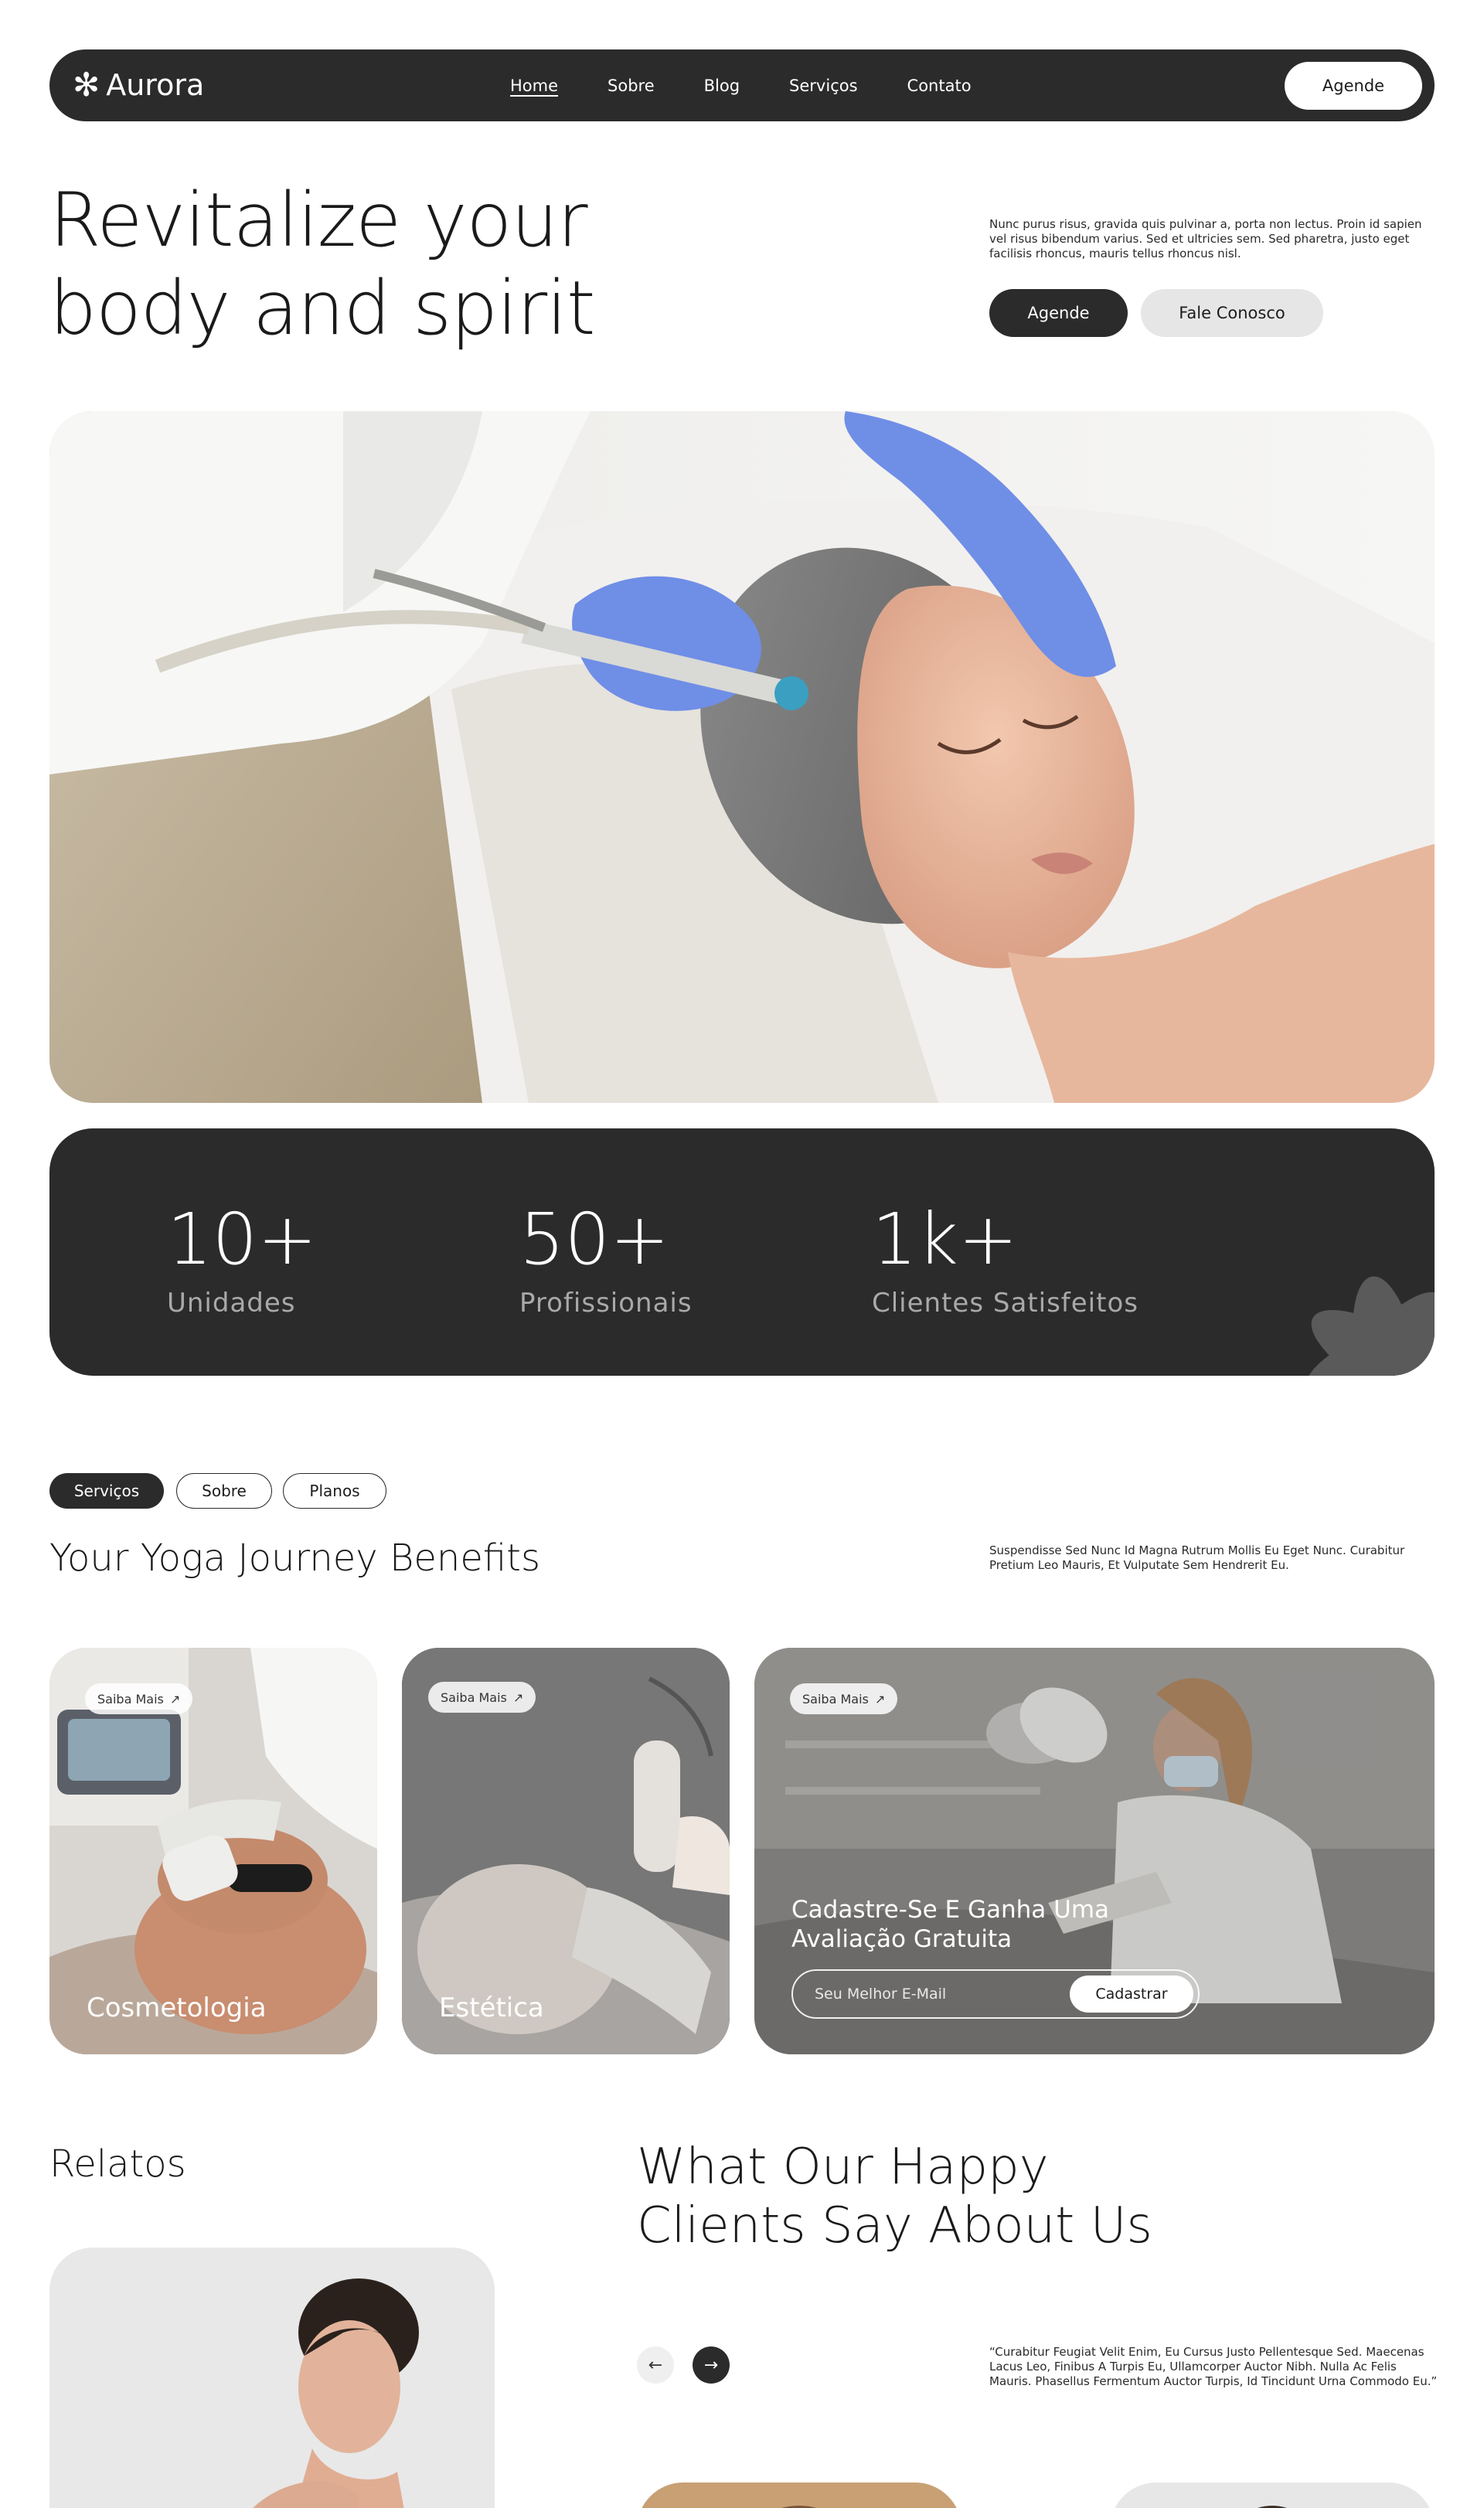 The image size is (1484, 2508). What do you see at coordinates (1058, 313) in the screenshot?
I see `hero-agende-button: Agende` at bounding box center [1058, 313].